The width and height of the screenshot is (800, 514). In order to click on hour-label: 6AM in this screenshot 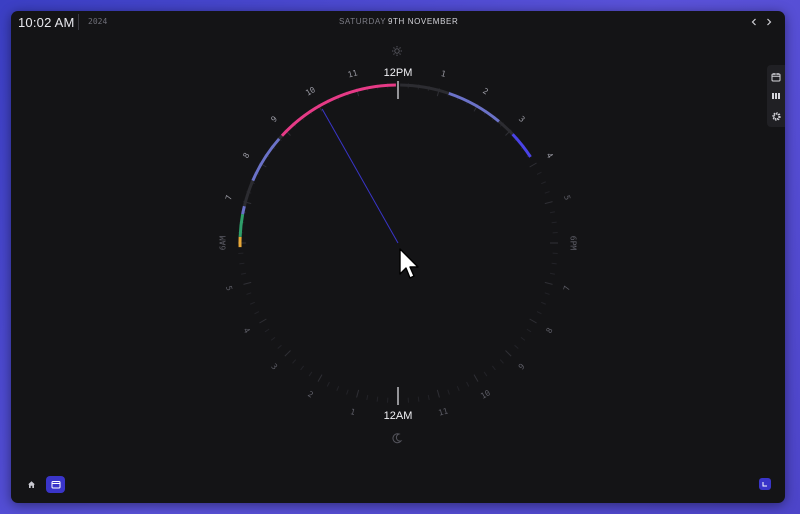, I will do `click(223, 243)`.